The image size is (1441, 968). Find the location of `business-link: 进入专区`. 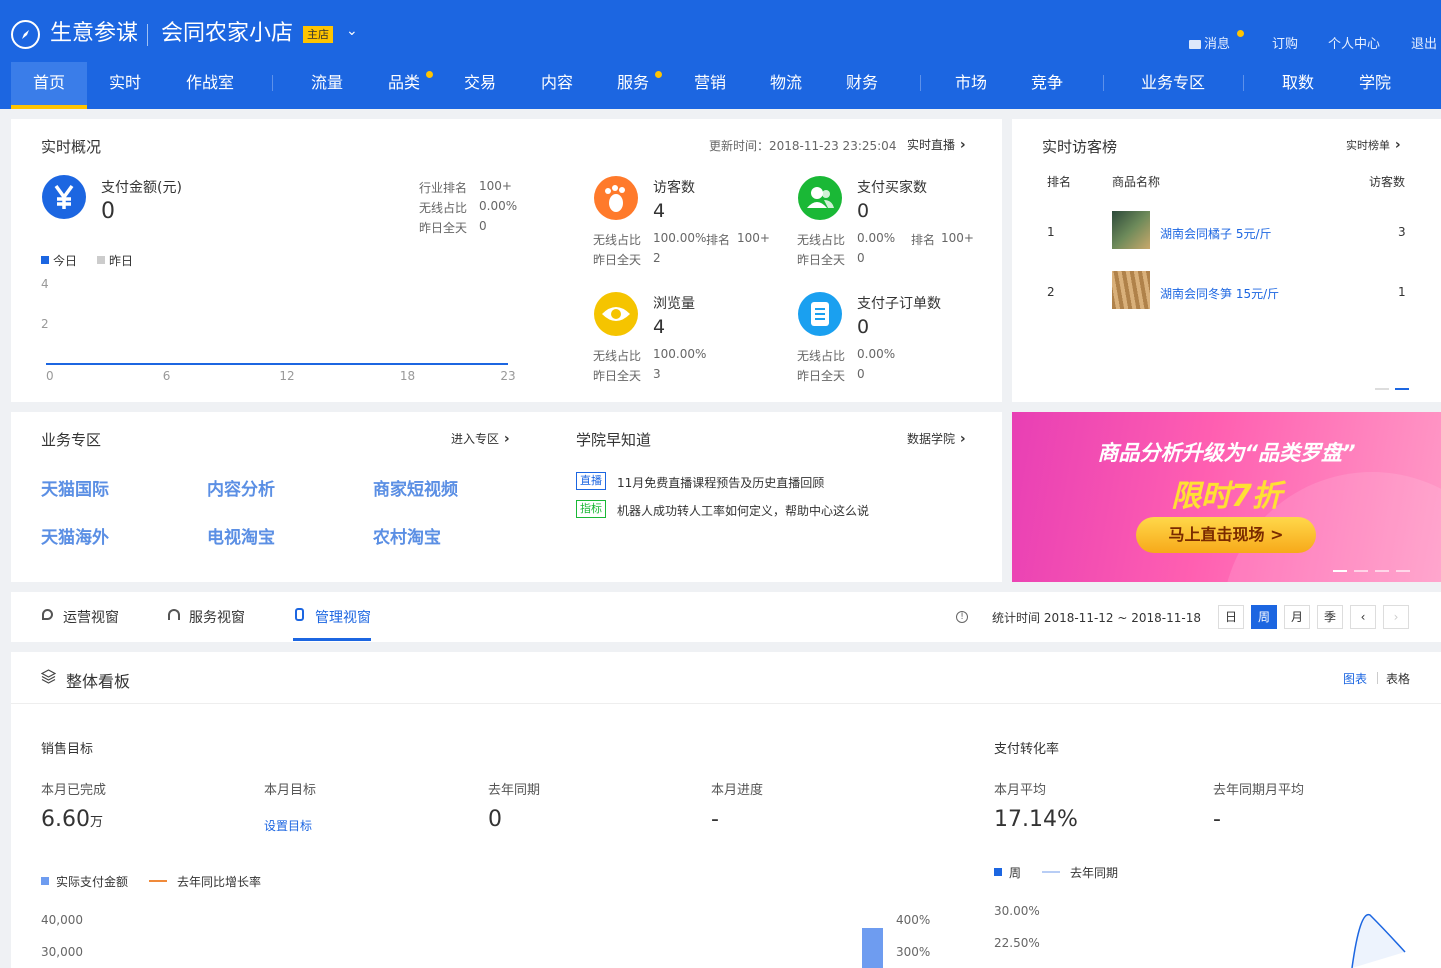

business-link: 进入专区 is located at coordinates (480, 438).